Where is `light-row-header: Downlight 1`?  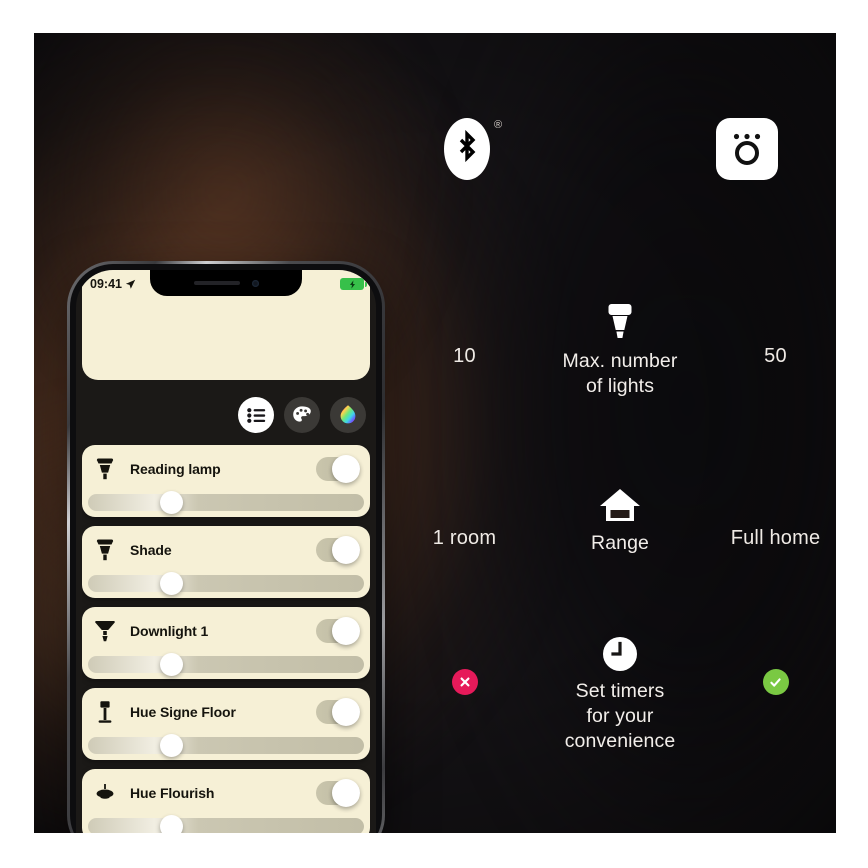
light-row-header: Downlight 1 is located at coordinates (227, 631).